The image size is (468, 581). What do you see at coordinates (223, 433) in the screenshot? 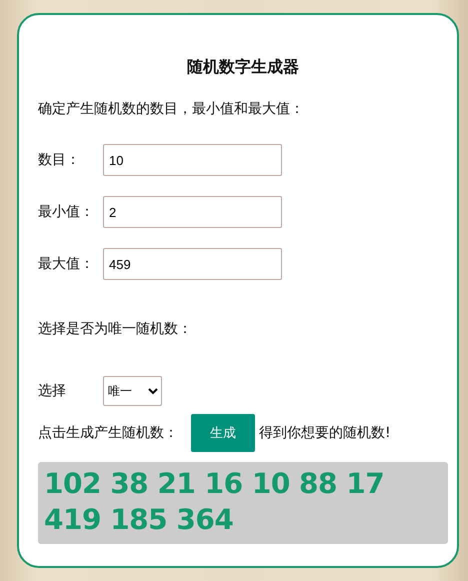
I see `generate-button: 生成` at bounding box center [223, 433].